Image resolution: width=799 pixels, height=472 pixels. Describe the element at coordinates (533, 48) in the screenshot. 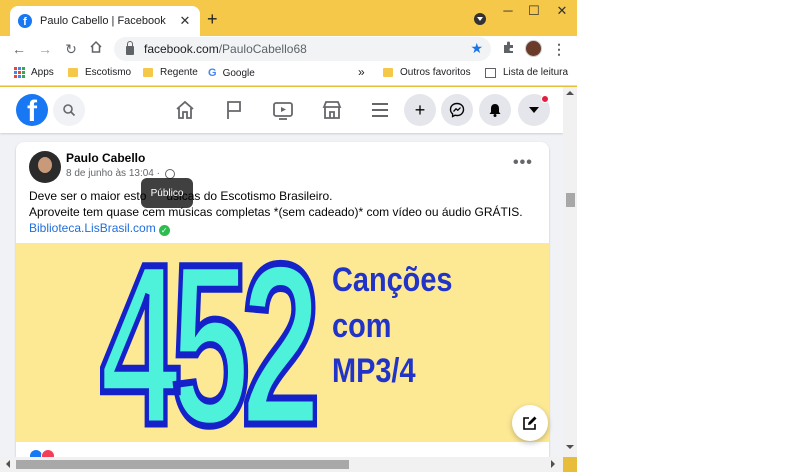

I see `profile-avatar` at that location.